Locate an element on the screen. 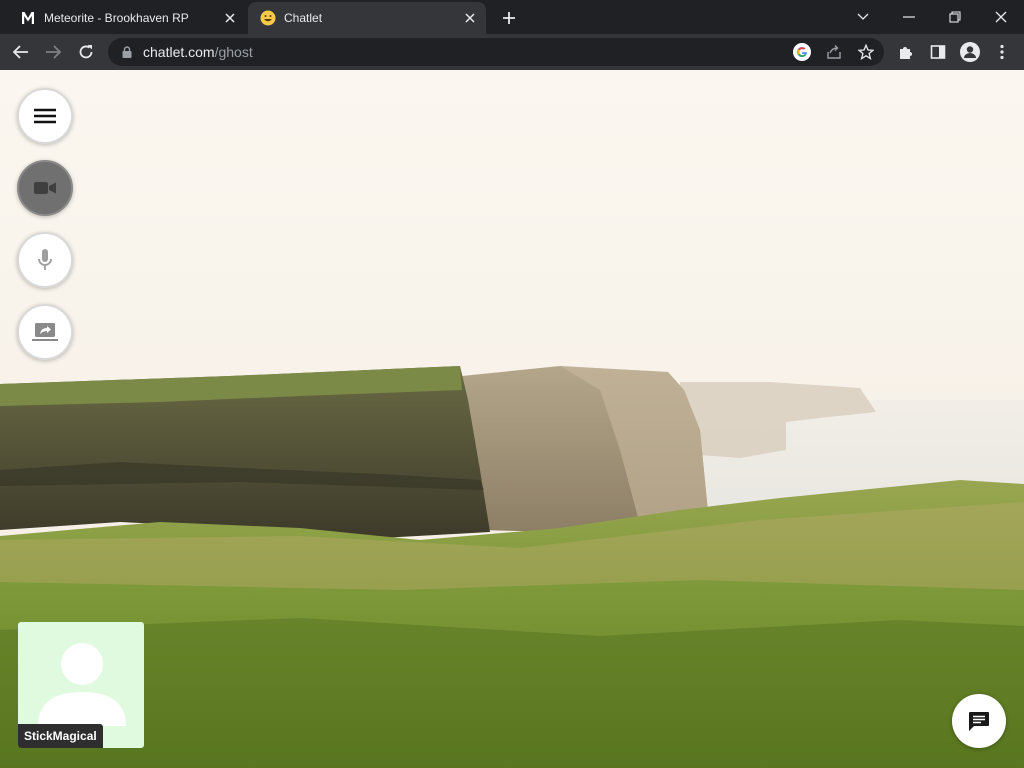 Image resolution: width=1024 pixels, height=768 pixels. side-panel-button is located at coordinates (938, 52).